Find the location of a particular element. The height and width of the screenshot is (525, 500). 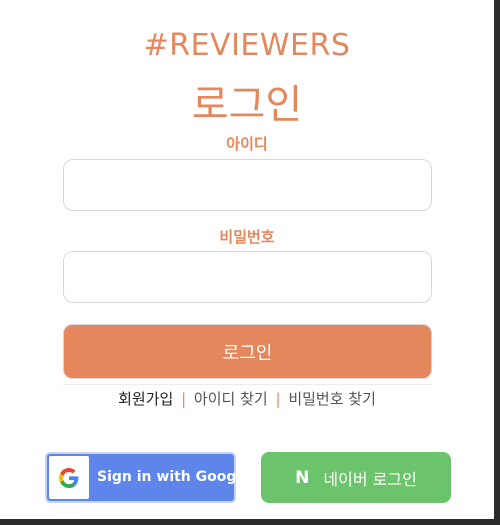

find-password-link: 비밀번호 찾기 is located at coordinates (332, 399).